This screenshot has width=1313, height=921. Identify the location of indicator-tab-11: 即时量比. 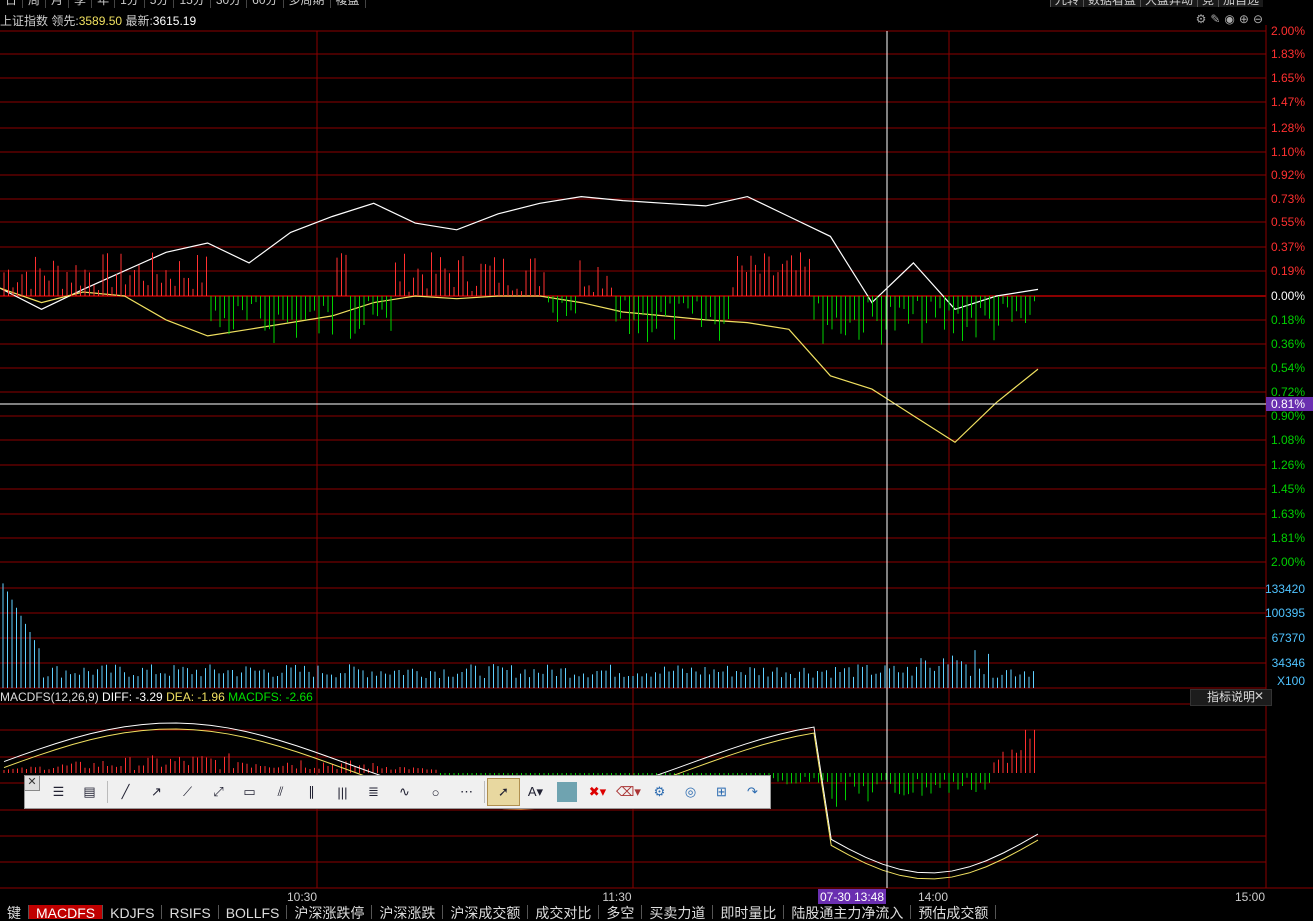
(749, 913).